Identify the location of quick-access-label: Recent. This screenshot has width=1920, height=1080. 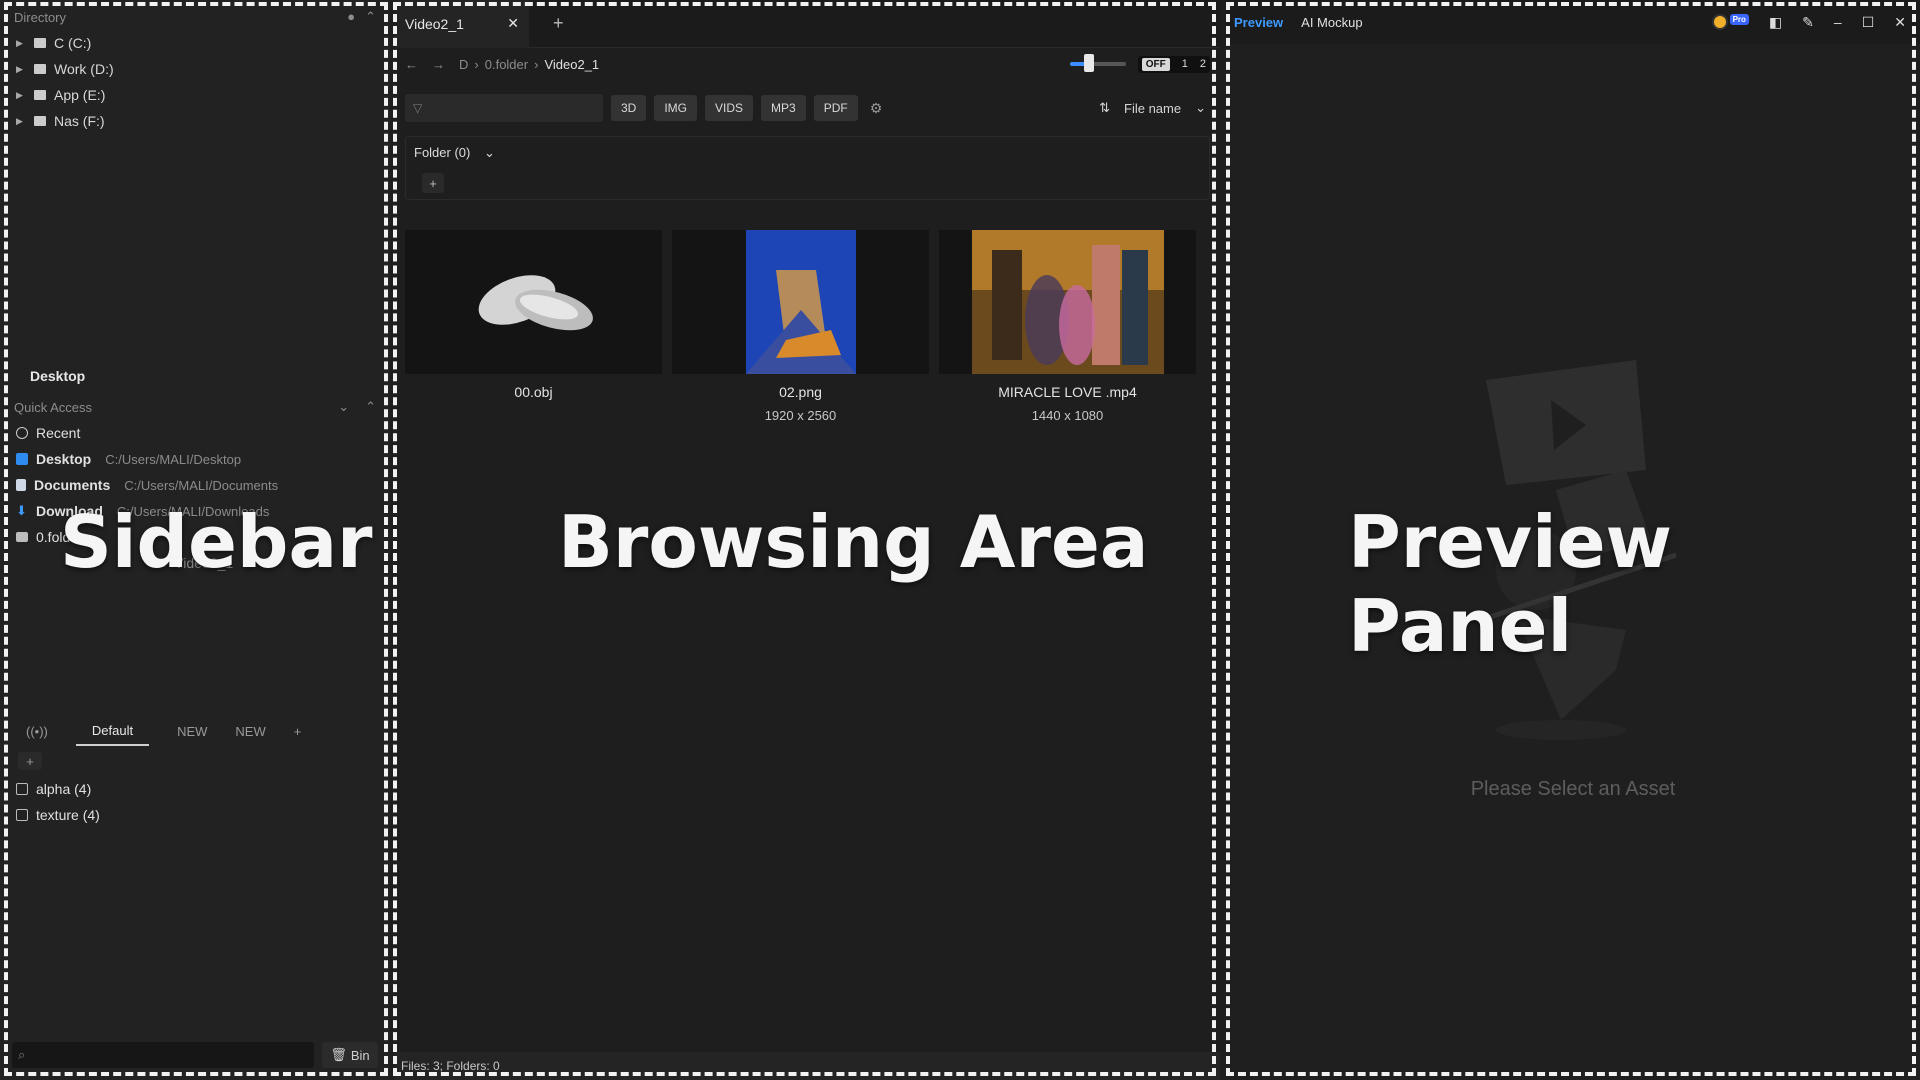
(58, 433).